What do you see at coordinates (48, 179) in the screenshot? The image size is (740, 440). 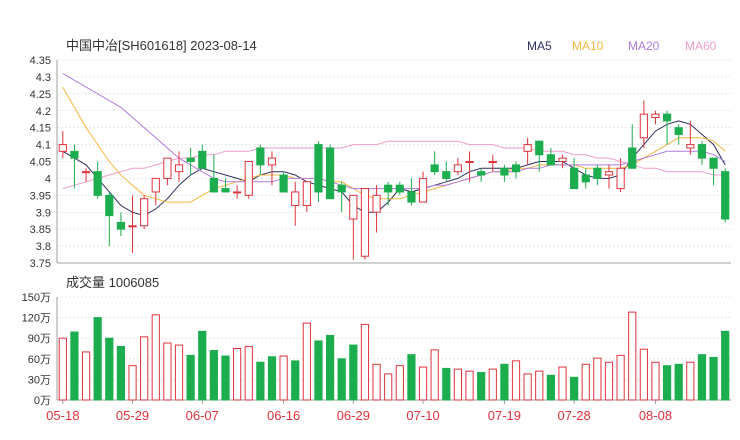 I see `price-tick-label: 4` at bounding box center [48, 179].